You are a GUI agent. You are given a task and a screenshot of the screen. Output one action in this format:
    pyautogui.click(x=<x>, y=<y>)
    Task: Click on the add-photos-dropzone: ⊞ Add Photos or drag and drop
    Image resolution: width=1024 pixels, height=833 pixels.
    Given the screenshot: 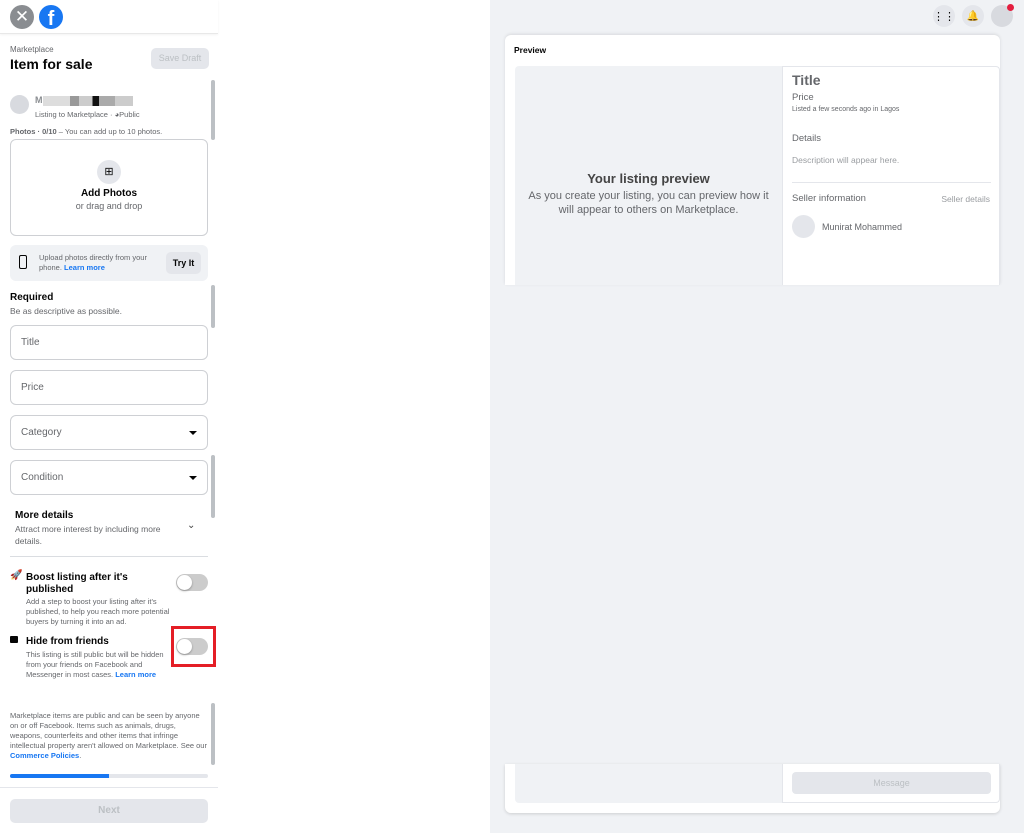 What is the action you would take?
    pyautogui.click(x=109, y=187)
    